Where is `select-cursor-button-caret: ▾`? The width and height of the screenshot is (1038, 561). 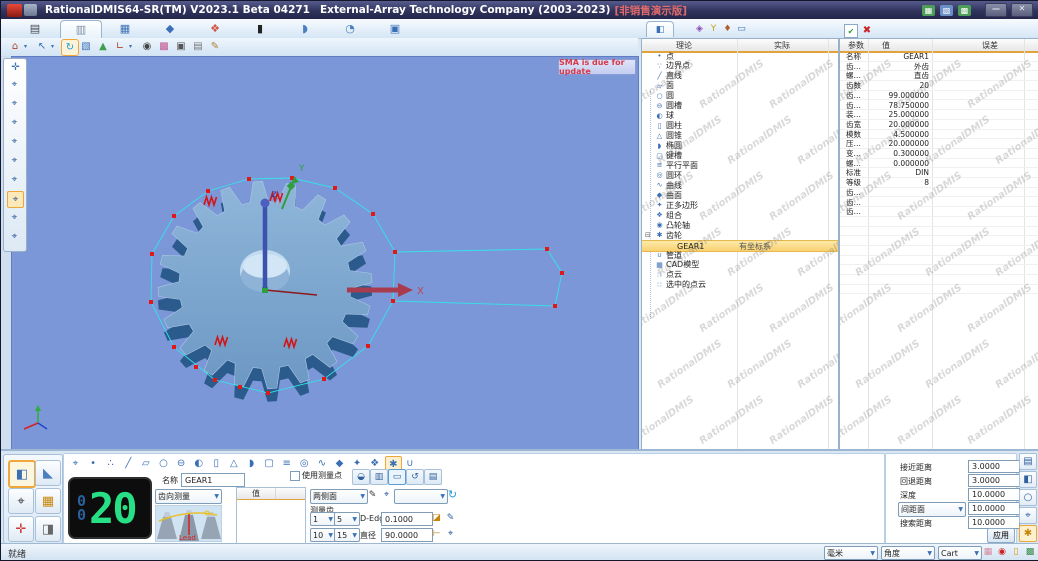 select-cursor-button-caret: ▾ is located at coordinates (52, 46).